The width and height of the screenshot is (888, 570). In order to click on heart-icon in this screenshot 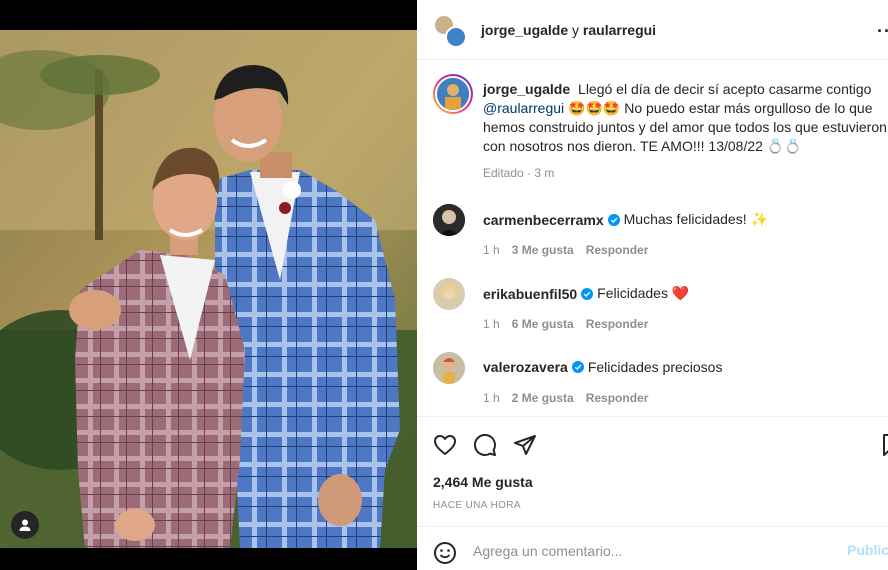, I will do `click(445, 445)`.